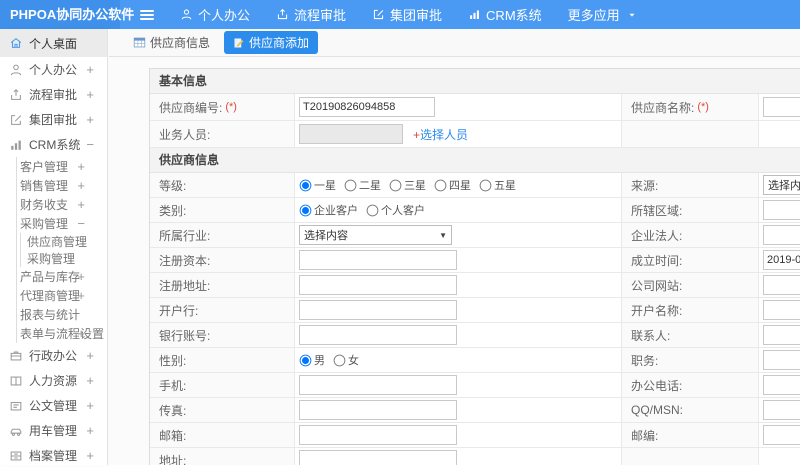 This screenshot has height=468, width=800. What do you see at coordinates (62, 314) in the screenshot?
I see `sidebar-item-reports: 报表与统计` at bounding box center [62, 314].